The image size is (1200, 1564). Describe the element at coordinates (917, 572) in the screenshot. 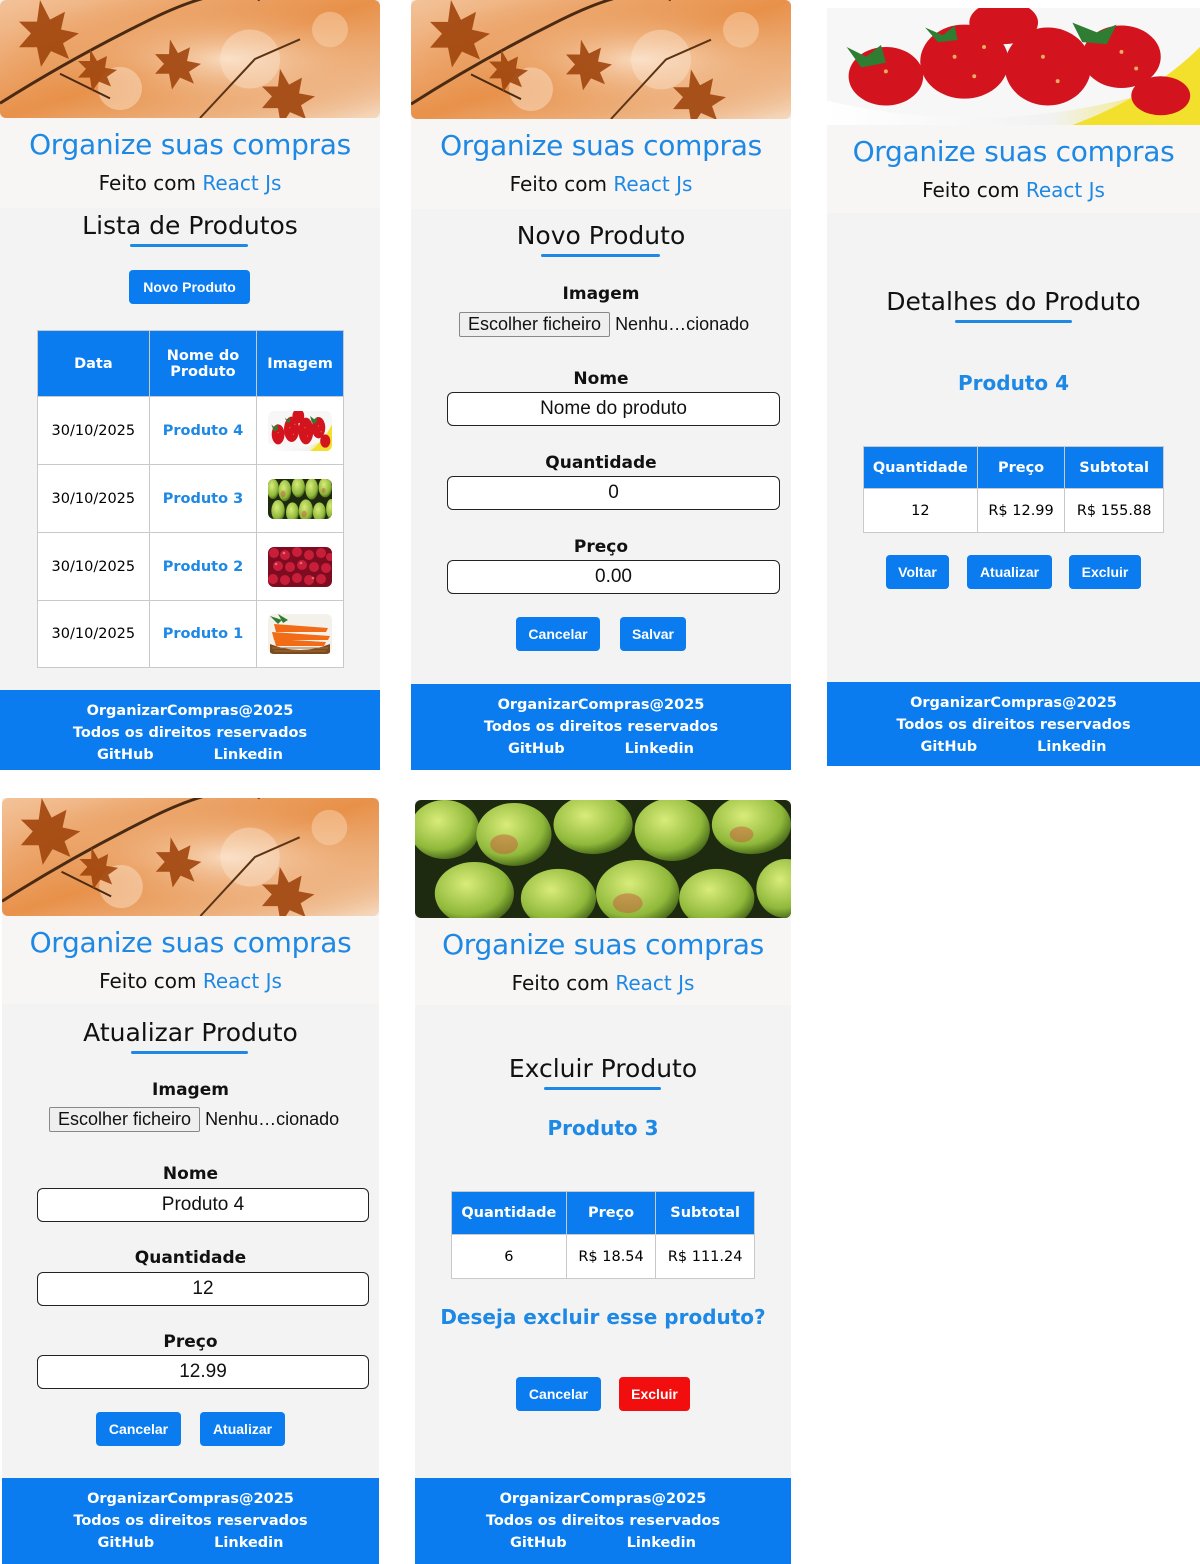

I see `back-button: Voltar` at that location.